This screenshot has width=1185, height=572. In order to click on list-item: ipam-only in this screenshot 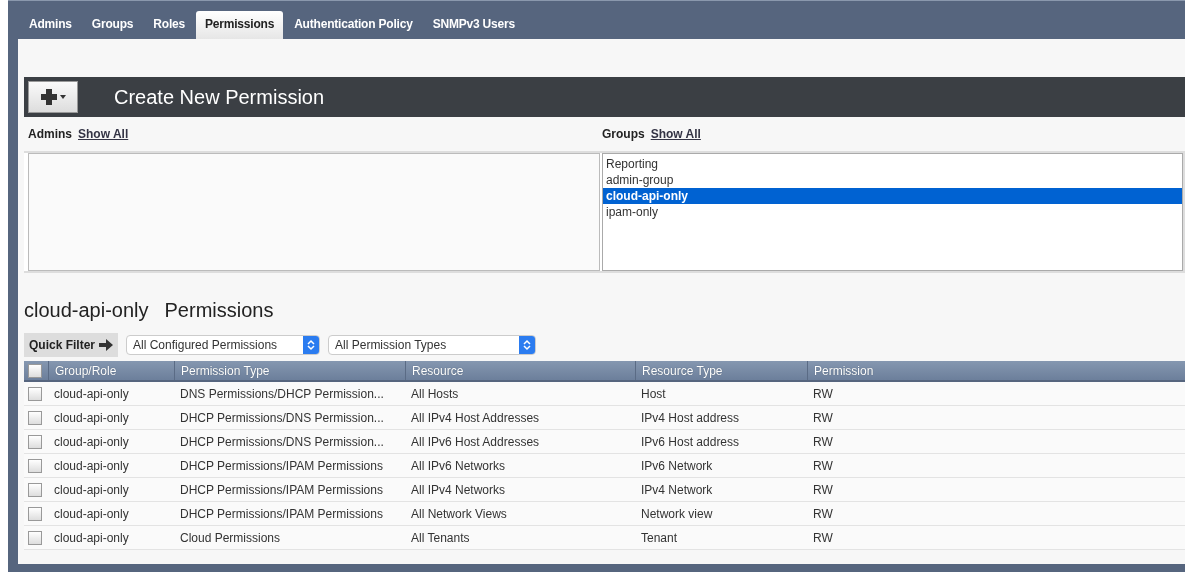, I will do `click(892, 212)`.